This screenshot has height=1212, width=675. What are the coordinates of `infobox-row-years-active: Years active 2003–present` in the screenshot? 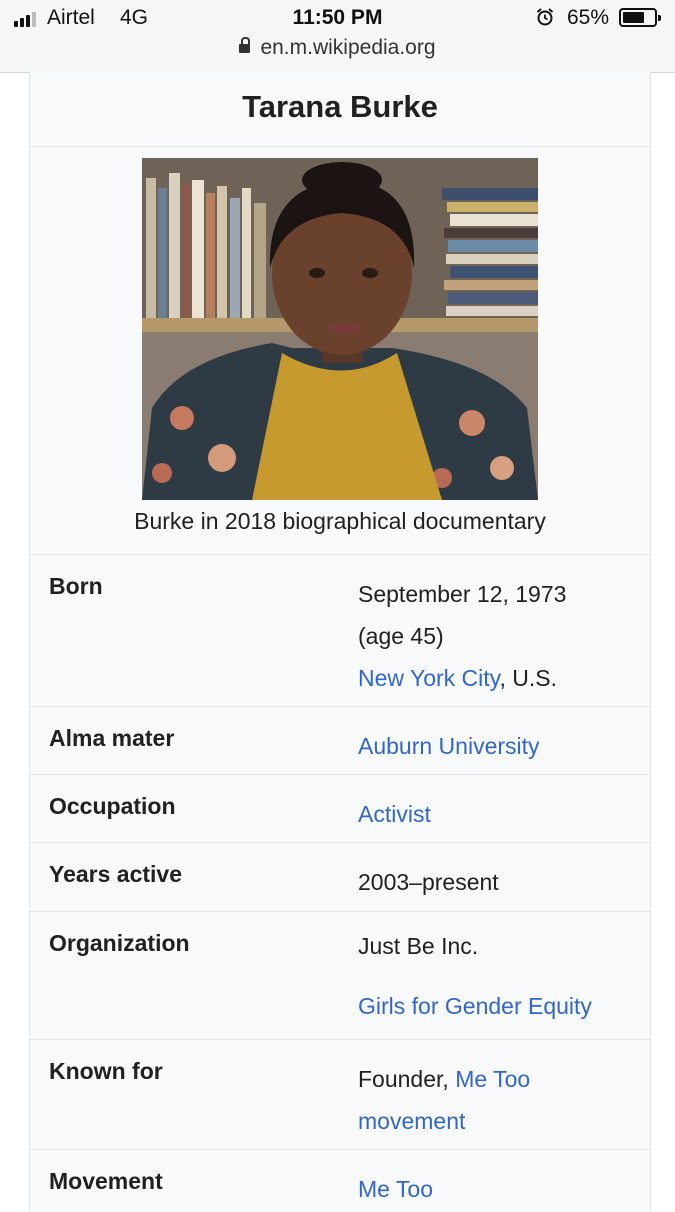 It's located at (340, 876).